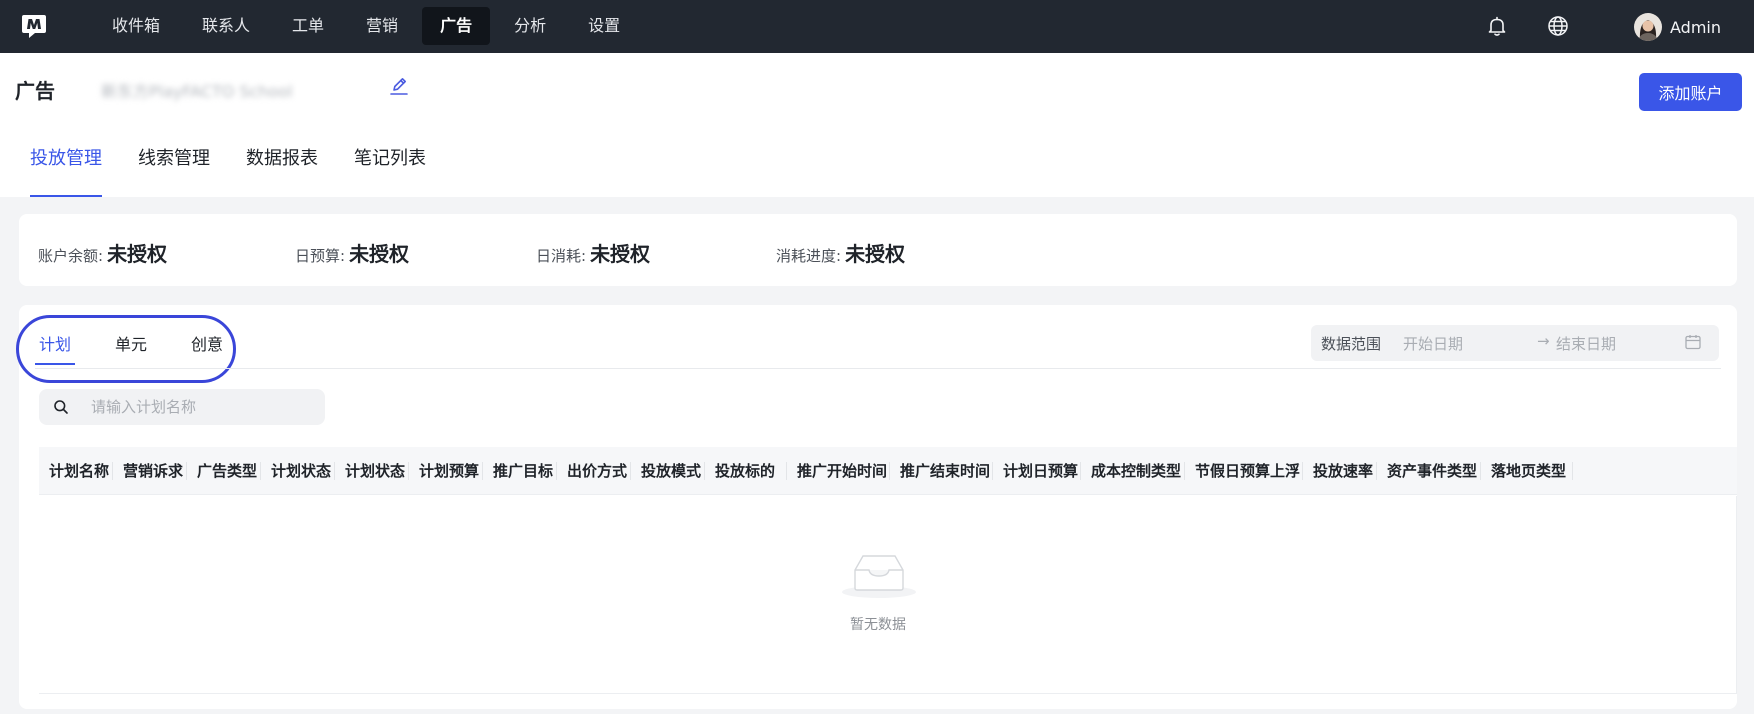  What do you see at coordinates (1133, 471) in the screenshot?
I see `table-header-cell: 成本控制类型` at bounding box center [1133, 471].